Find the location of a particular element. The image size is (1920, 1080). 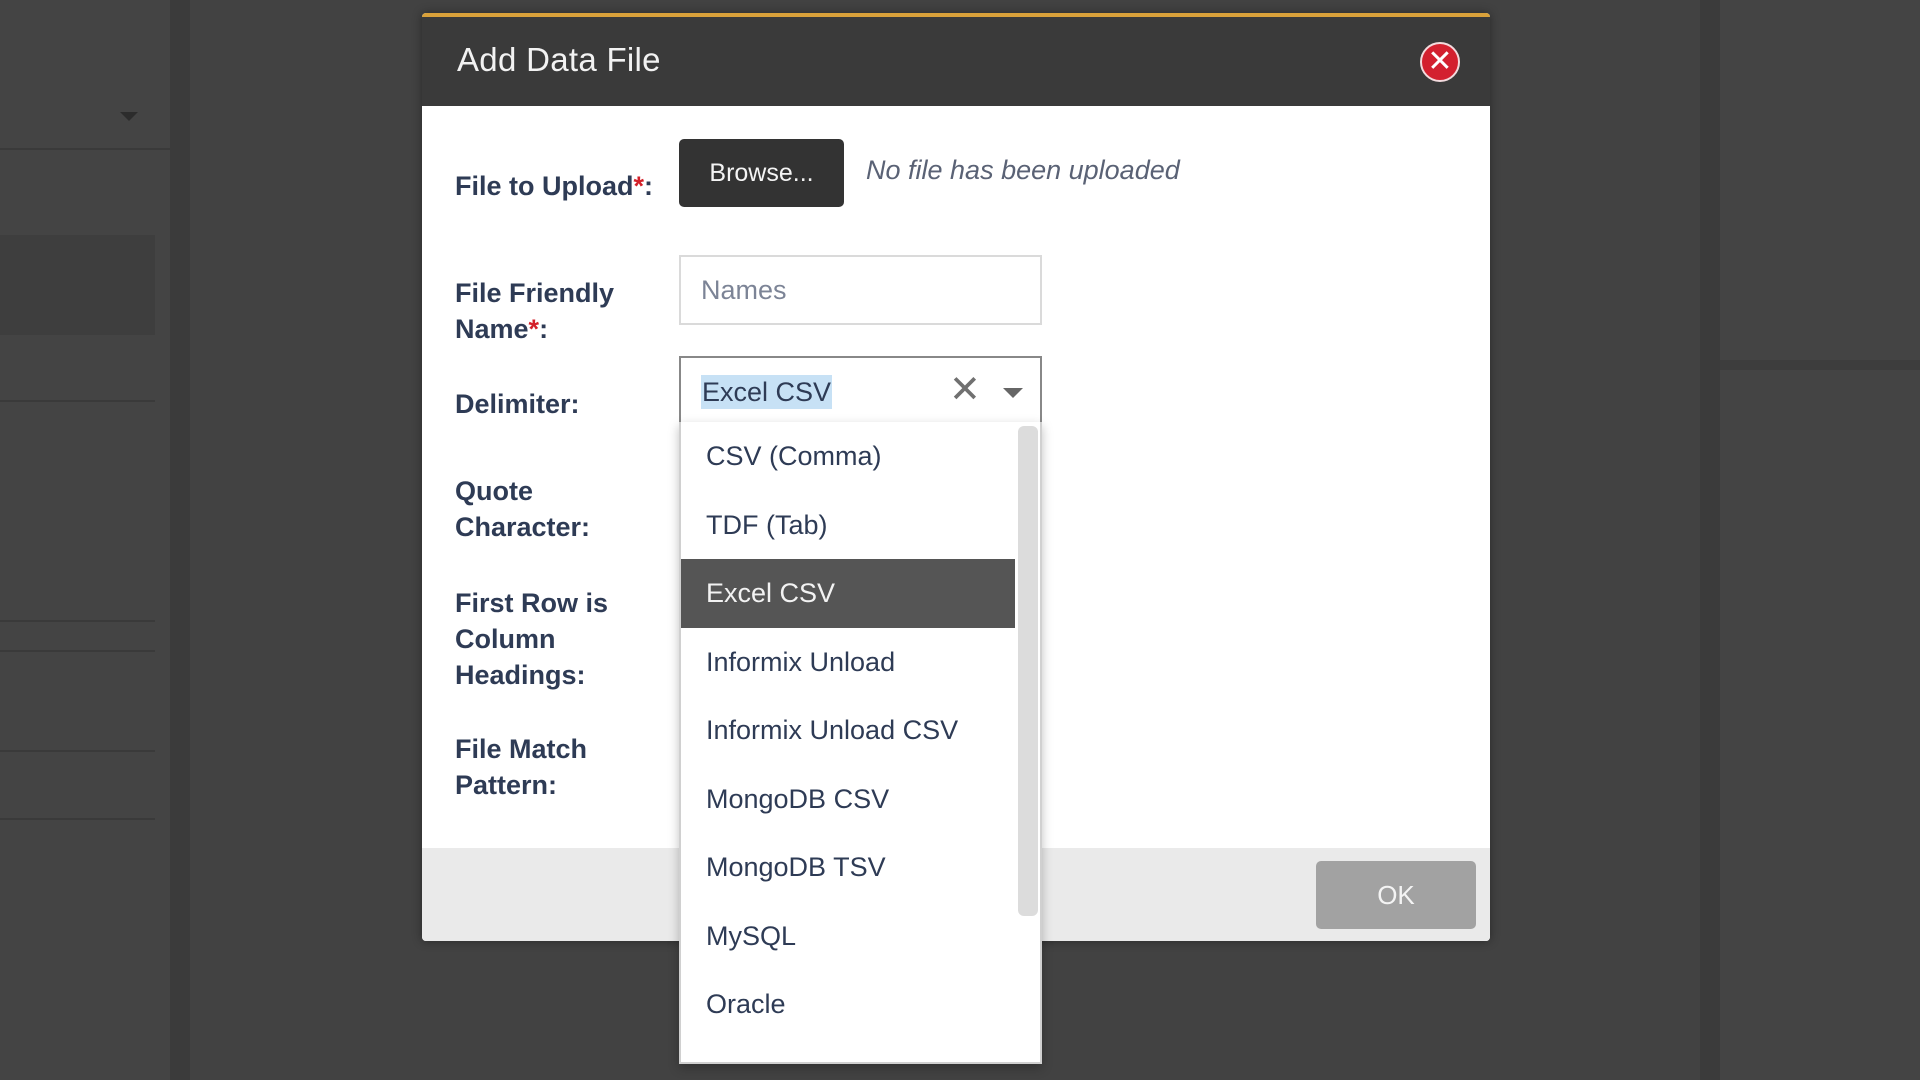

dialog-title: Add Data File is located at coordinates (559, 59).